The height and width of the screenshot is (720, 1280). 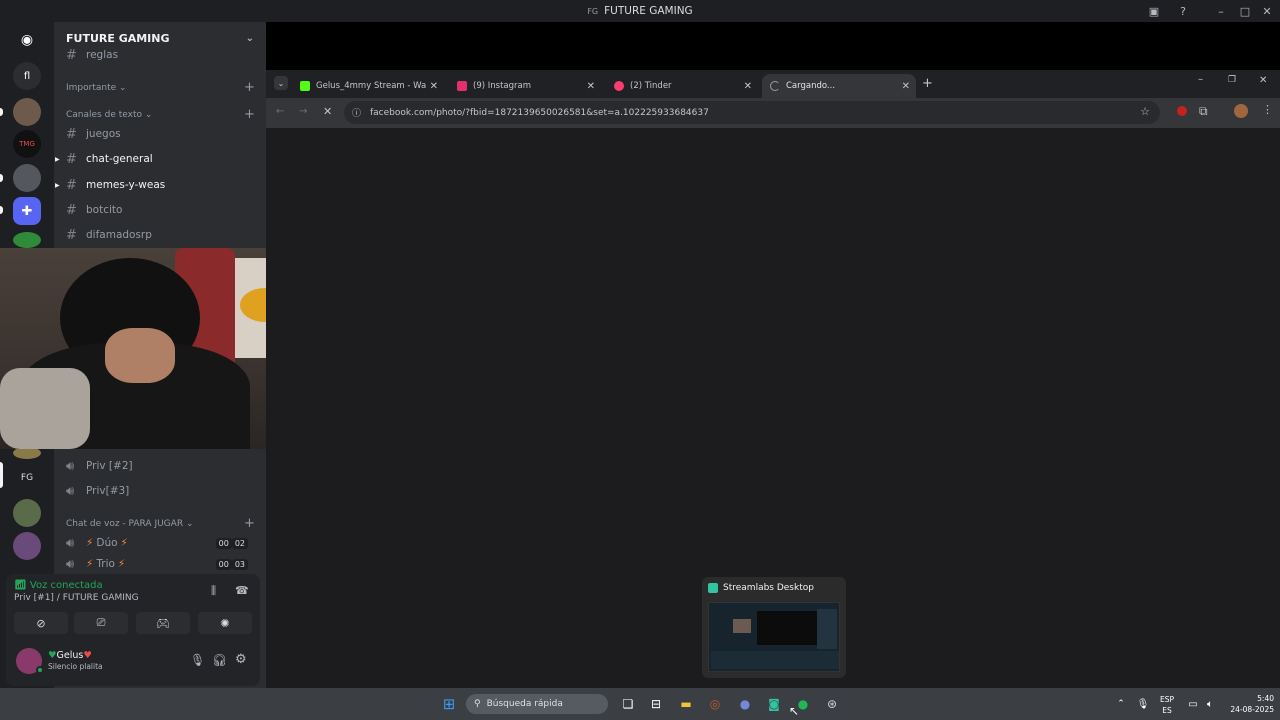 I want to click on channel-difamadosrp: # difamadosrp, so click(x=161, y=235).